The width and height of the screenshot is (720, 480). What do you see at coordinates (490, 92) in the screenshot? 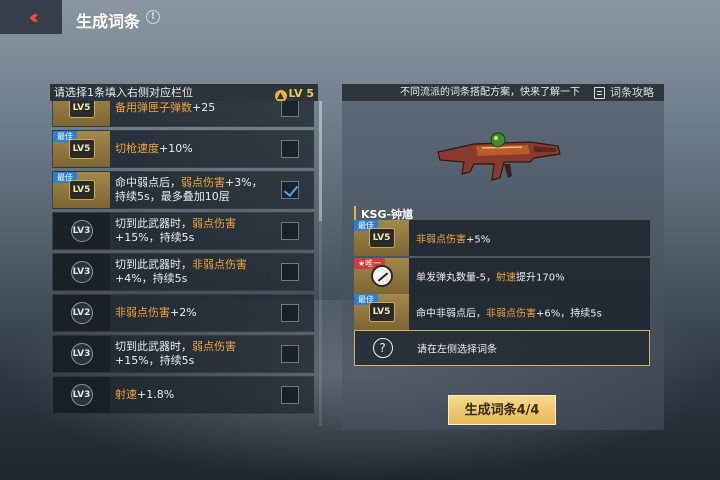
I see `tip-text: 不同流派的词条搭配方案，快来了解一下` at bounding box center [490, 92].